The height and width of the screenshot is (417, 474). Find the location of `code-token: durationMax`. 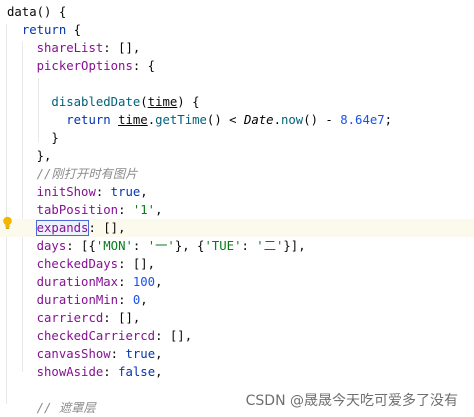

code-token: durationMax is located at coordinates (77, 282).